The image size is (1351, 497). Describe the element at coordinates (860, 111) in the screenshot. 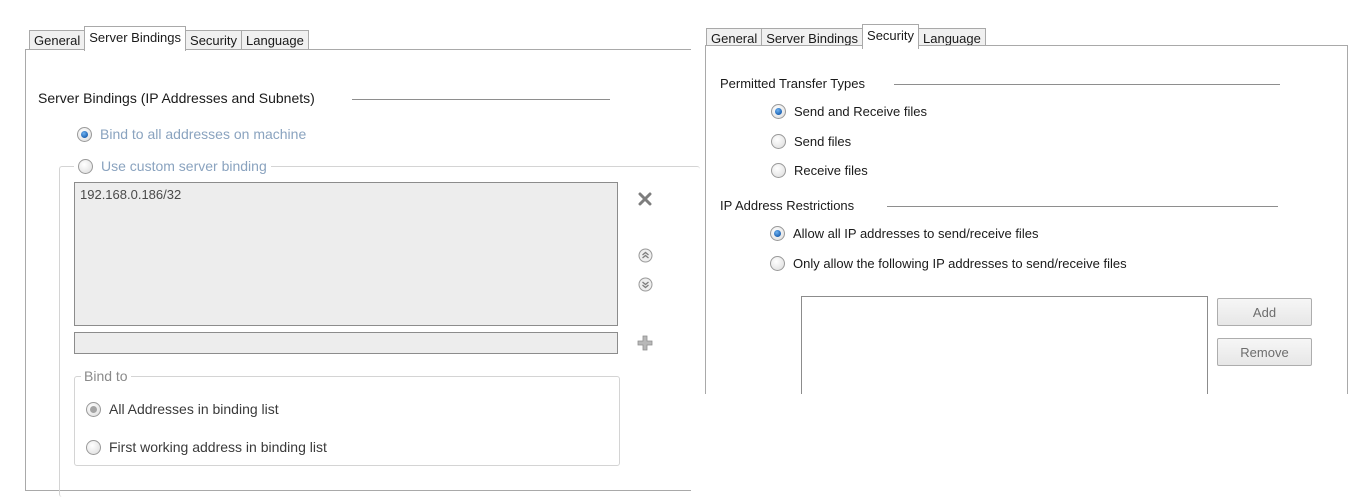

I see `send-receive-label: Send and Receive files` at that location.